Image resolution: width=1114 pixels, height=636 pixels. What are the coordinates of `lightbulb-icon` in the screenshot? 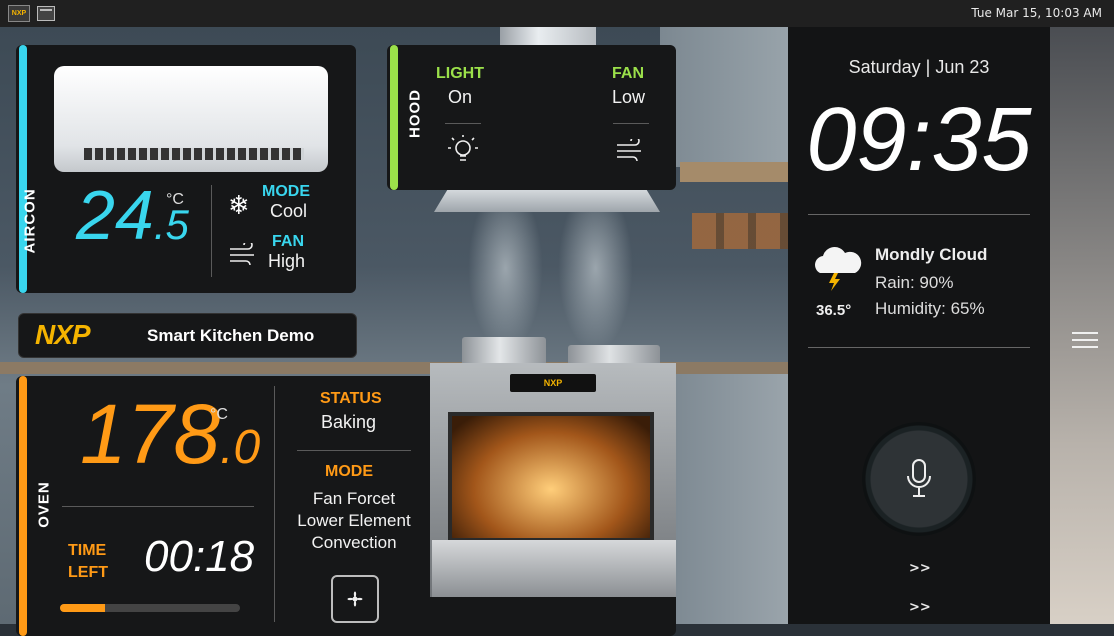 It's located at (463, 151).